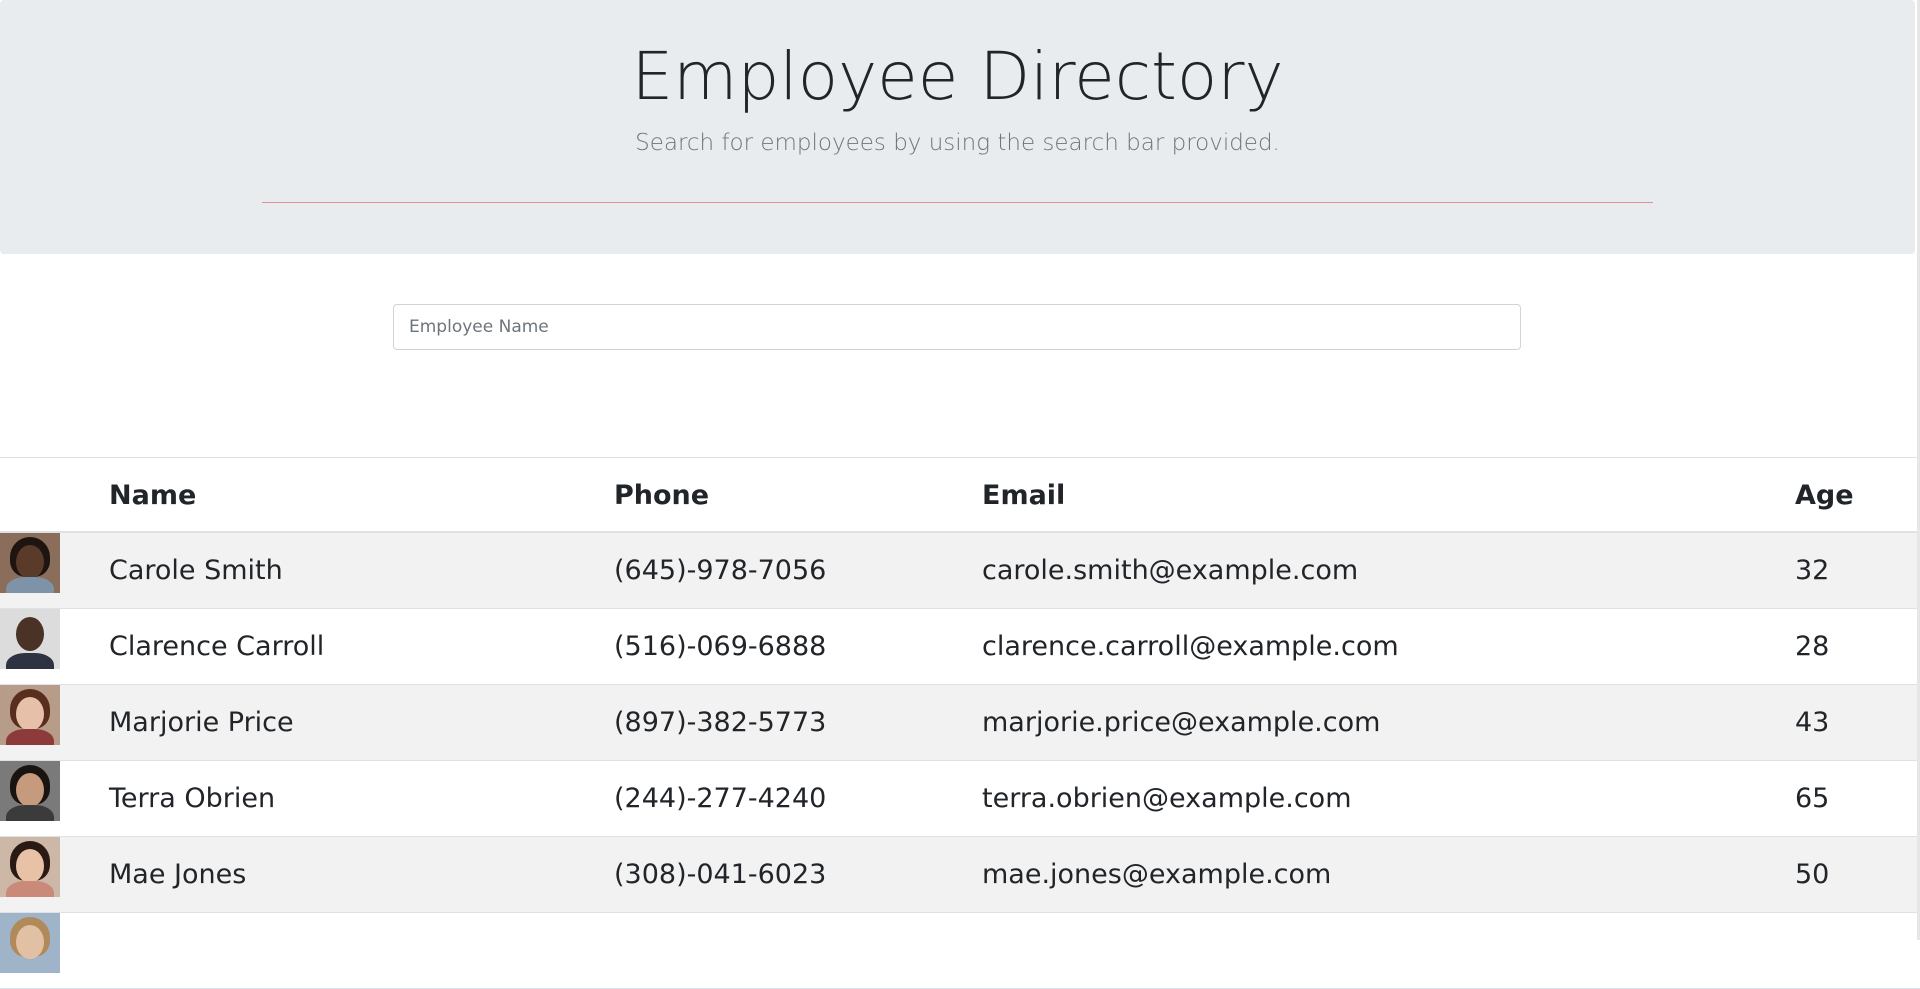 Image resolution: width=1920 pixels, height=989 pixels. What do you see at coordinates (1812, 646) in the screenshot?
I see `employee-age: 28` at bounding box center [1812, 646].